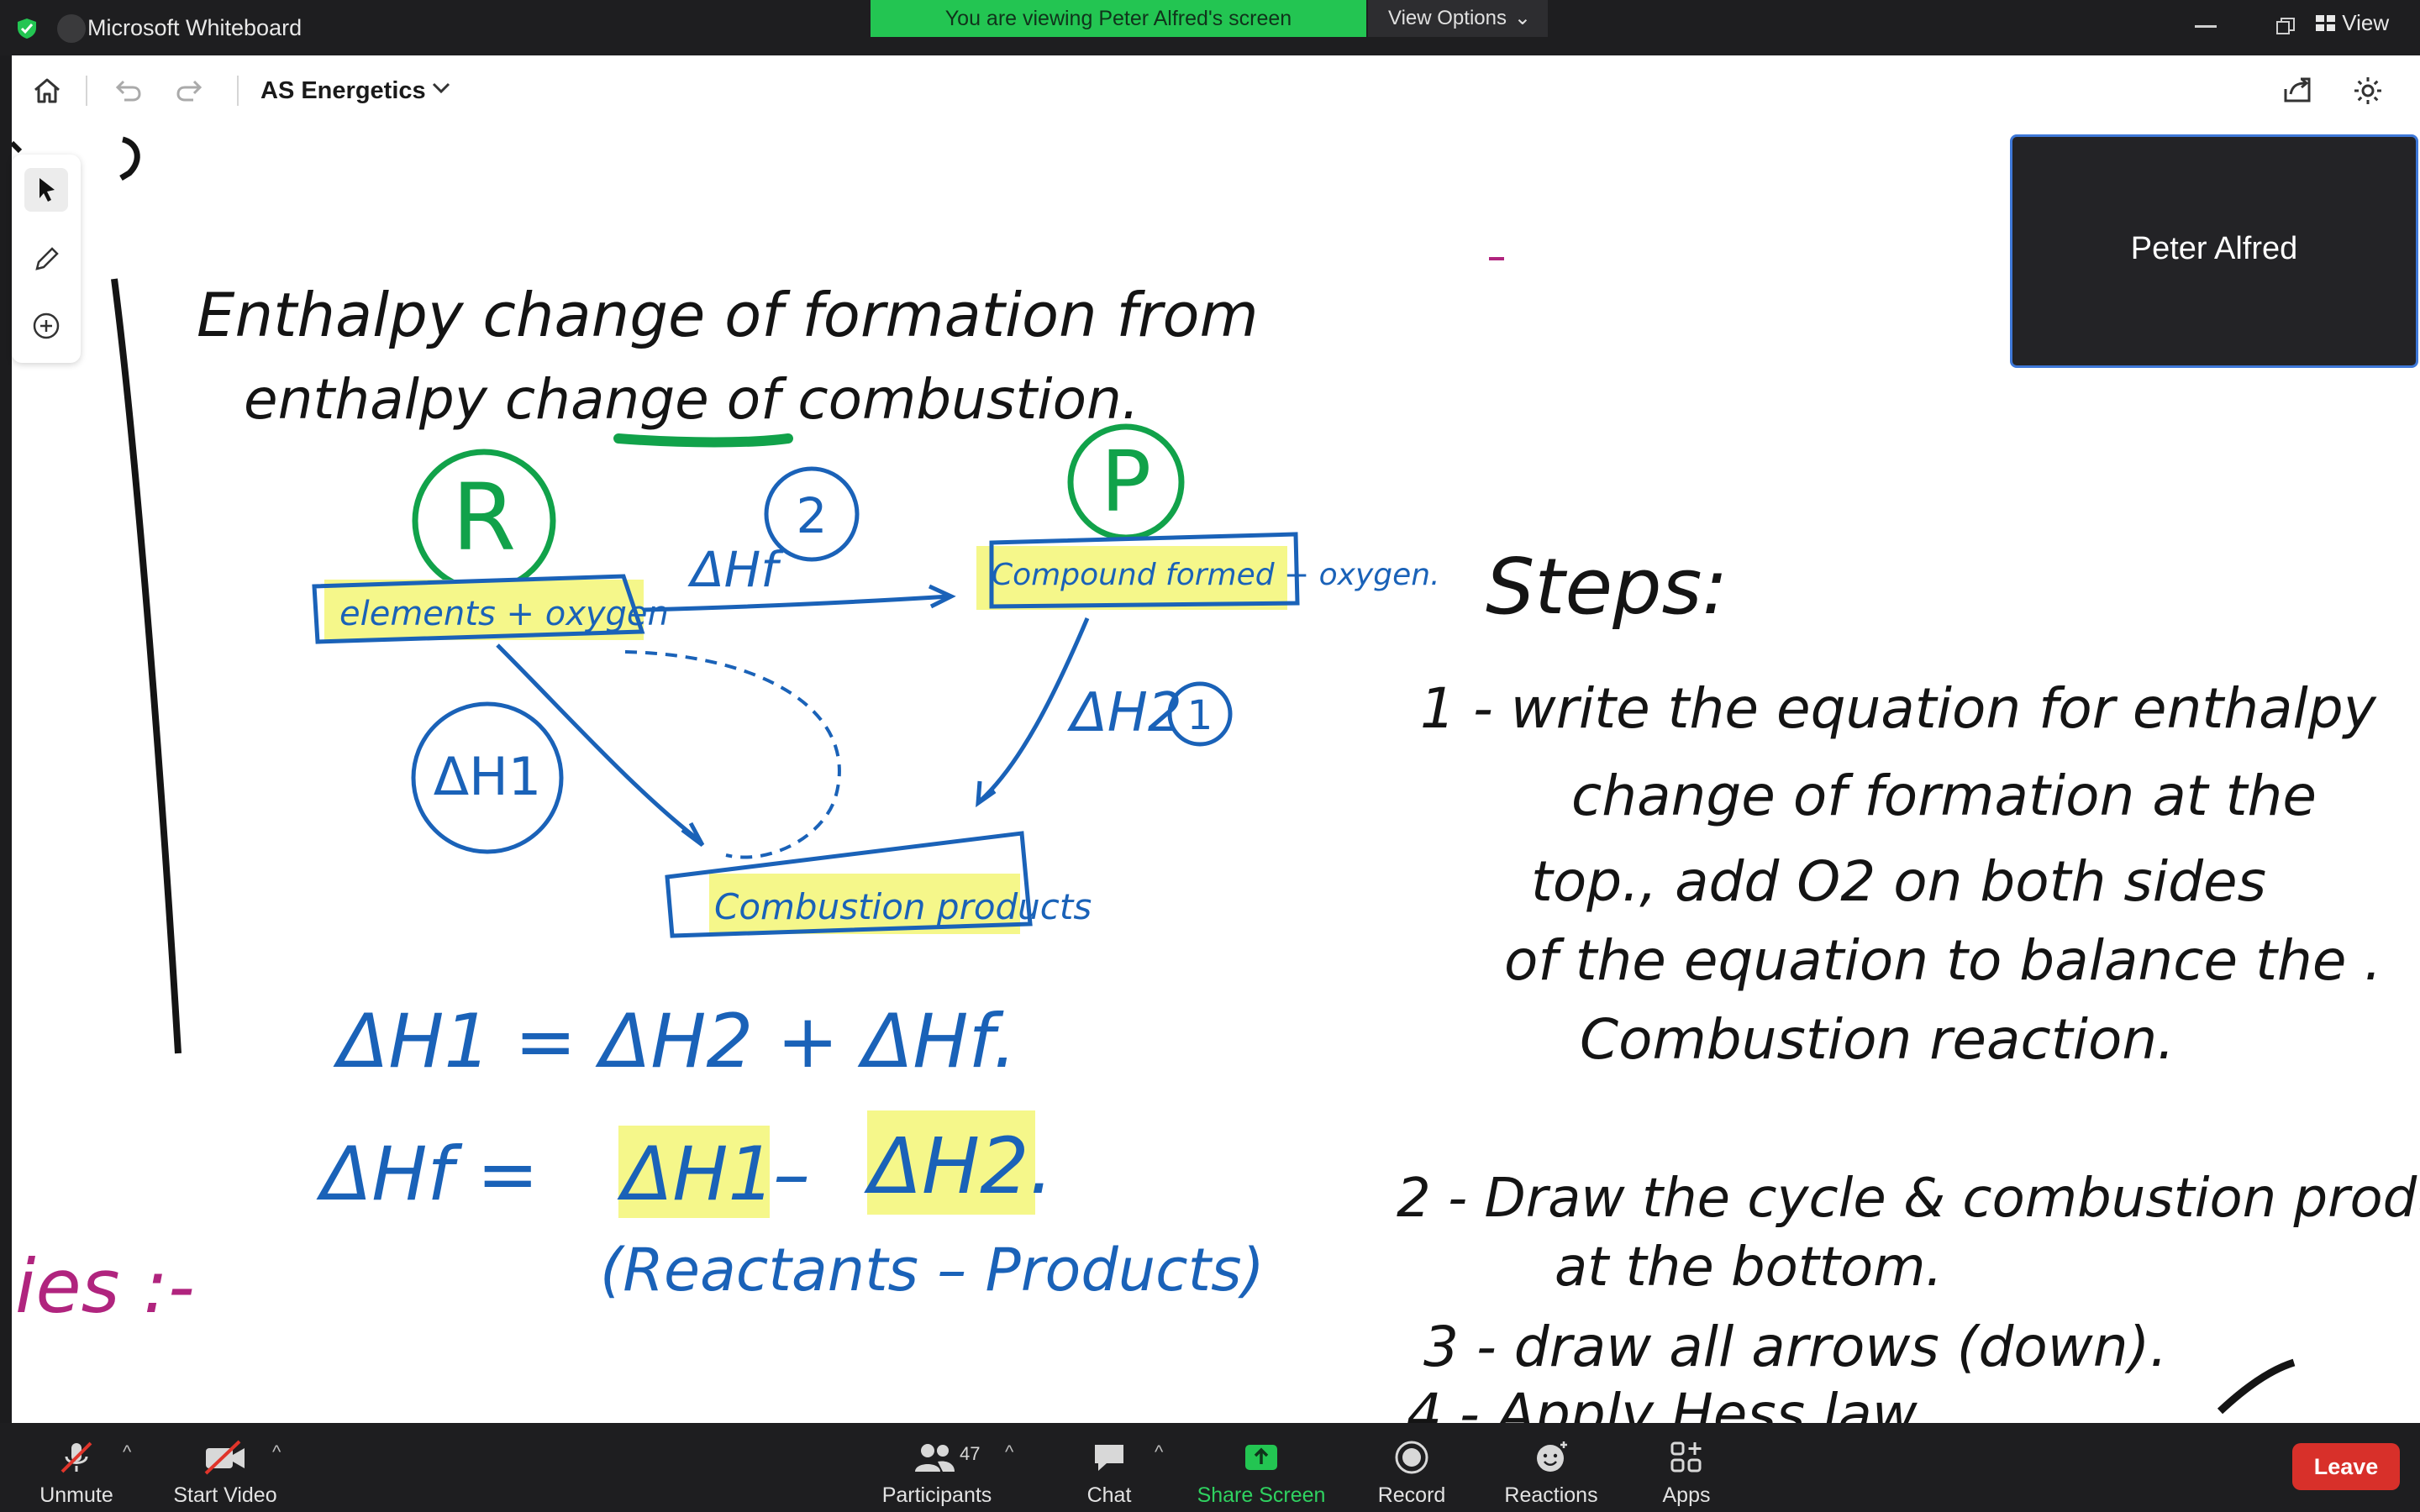 This screenshot has height=1512, width=2420. I want to click on speaker-video-tile: Peter Alfred, so click(2214, 251).